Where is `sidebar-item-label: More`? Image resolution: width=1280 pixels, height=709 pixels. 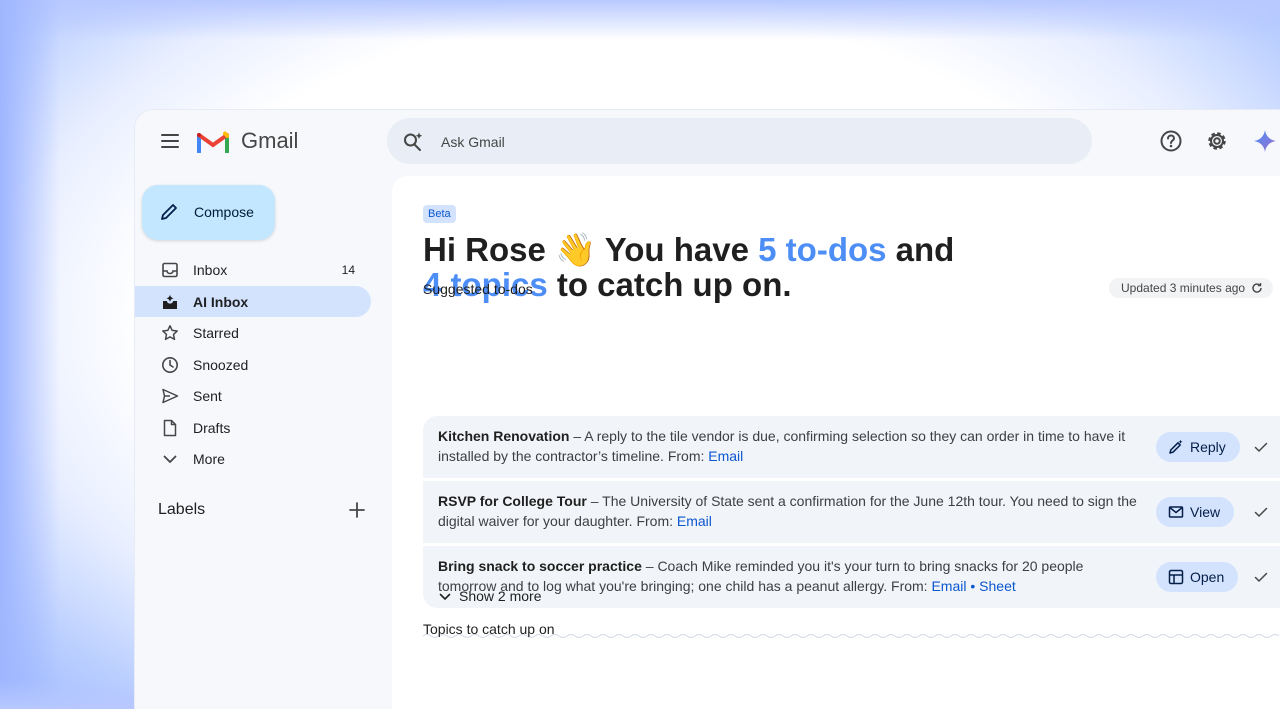
sidebar-item-label: More is located at coordinates (209, 459).